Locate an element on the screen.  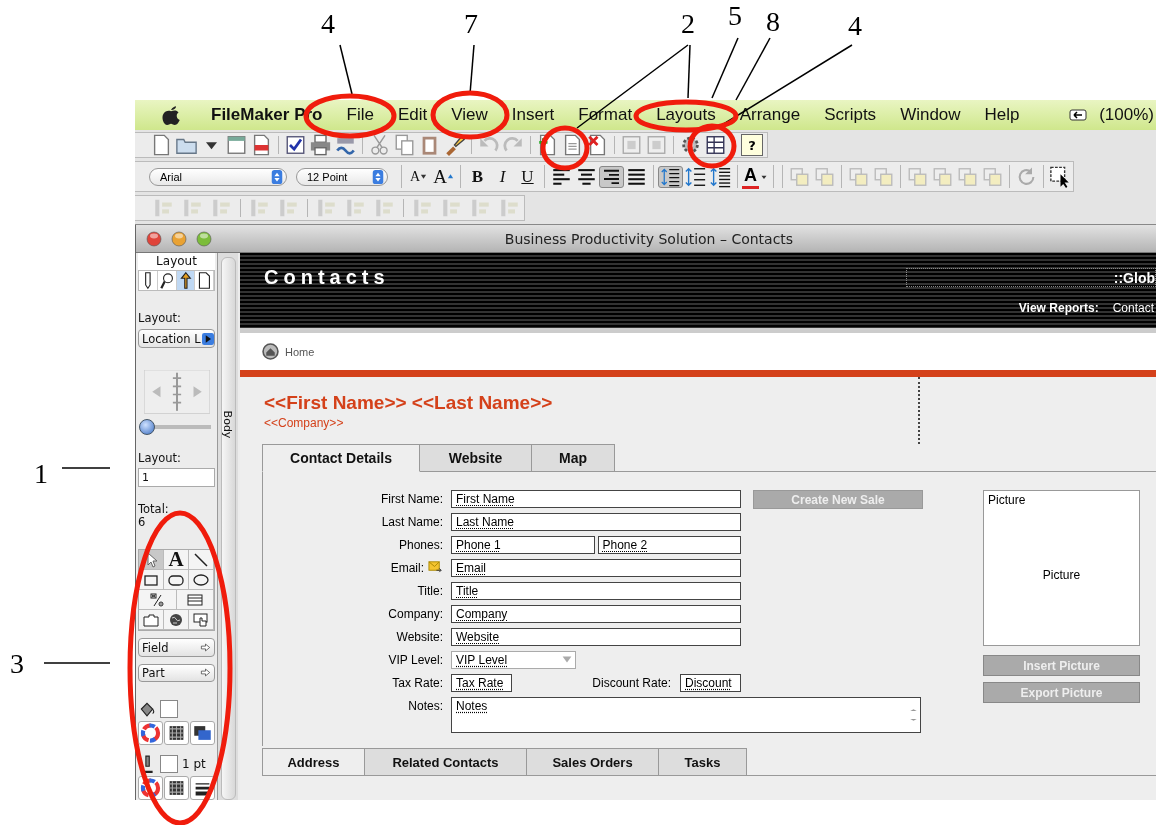
color-wheel-icon is located at coordinates (150, 733).